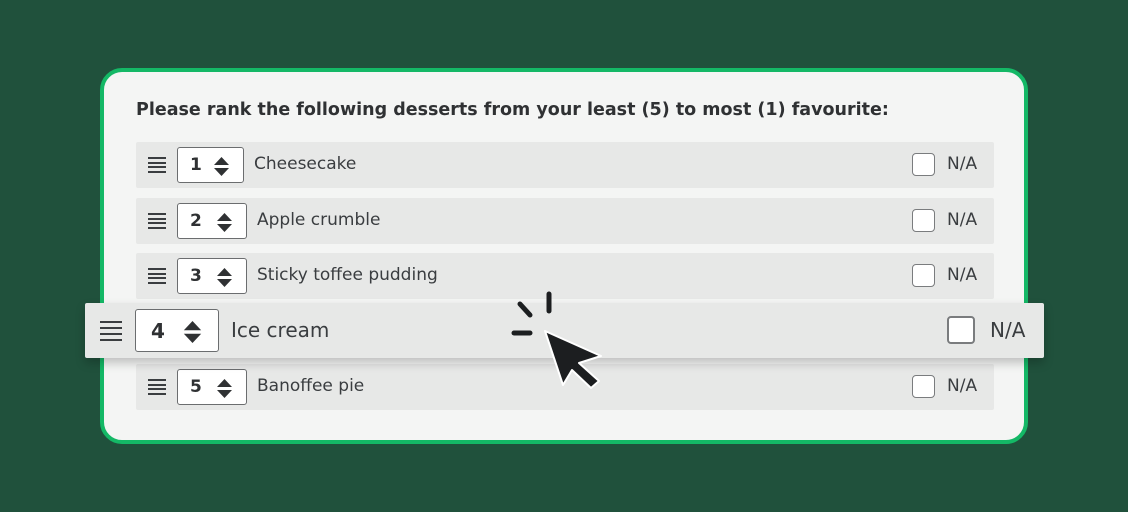  What do you see at coordinates (212, 221) in the screenshot?
I see `rank-select: 2` at bounding box center [212, 221].